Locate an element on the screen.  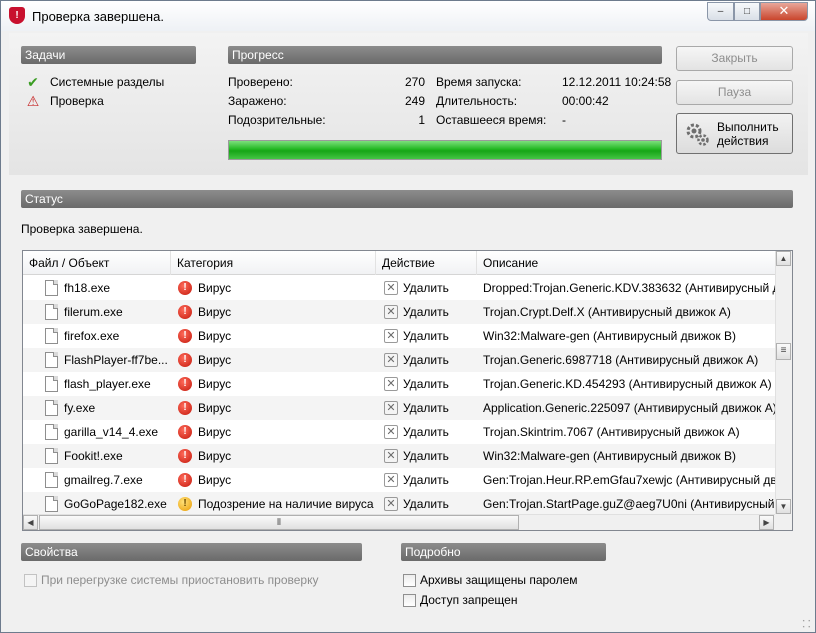
start-time-value: 12.12.2011 10:24:58 is located at coordinates (617, 82).